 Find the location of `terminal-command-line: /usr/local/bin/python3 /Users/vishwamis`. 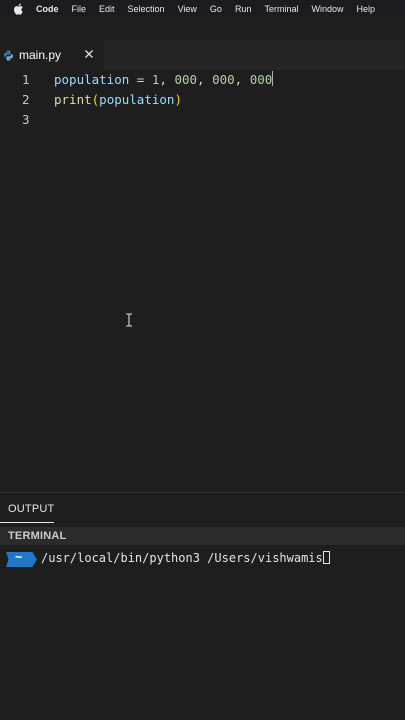

terminal-command-line: /usr/local/bin/python3 /Users/vishwamis is located at coordinates (185, 558).